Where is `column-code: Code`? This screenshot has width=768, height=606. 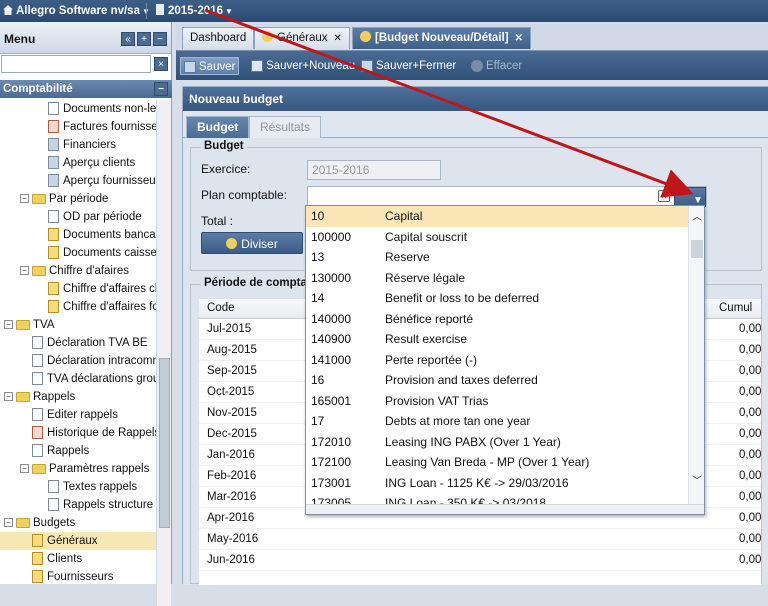 column-code: Code is located at coordinates (221, 308).